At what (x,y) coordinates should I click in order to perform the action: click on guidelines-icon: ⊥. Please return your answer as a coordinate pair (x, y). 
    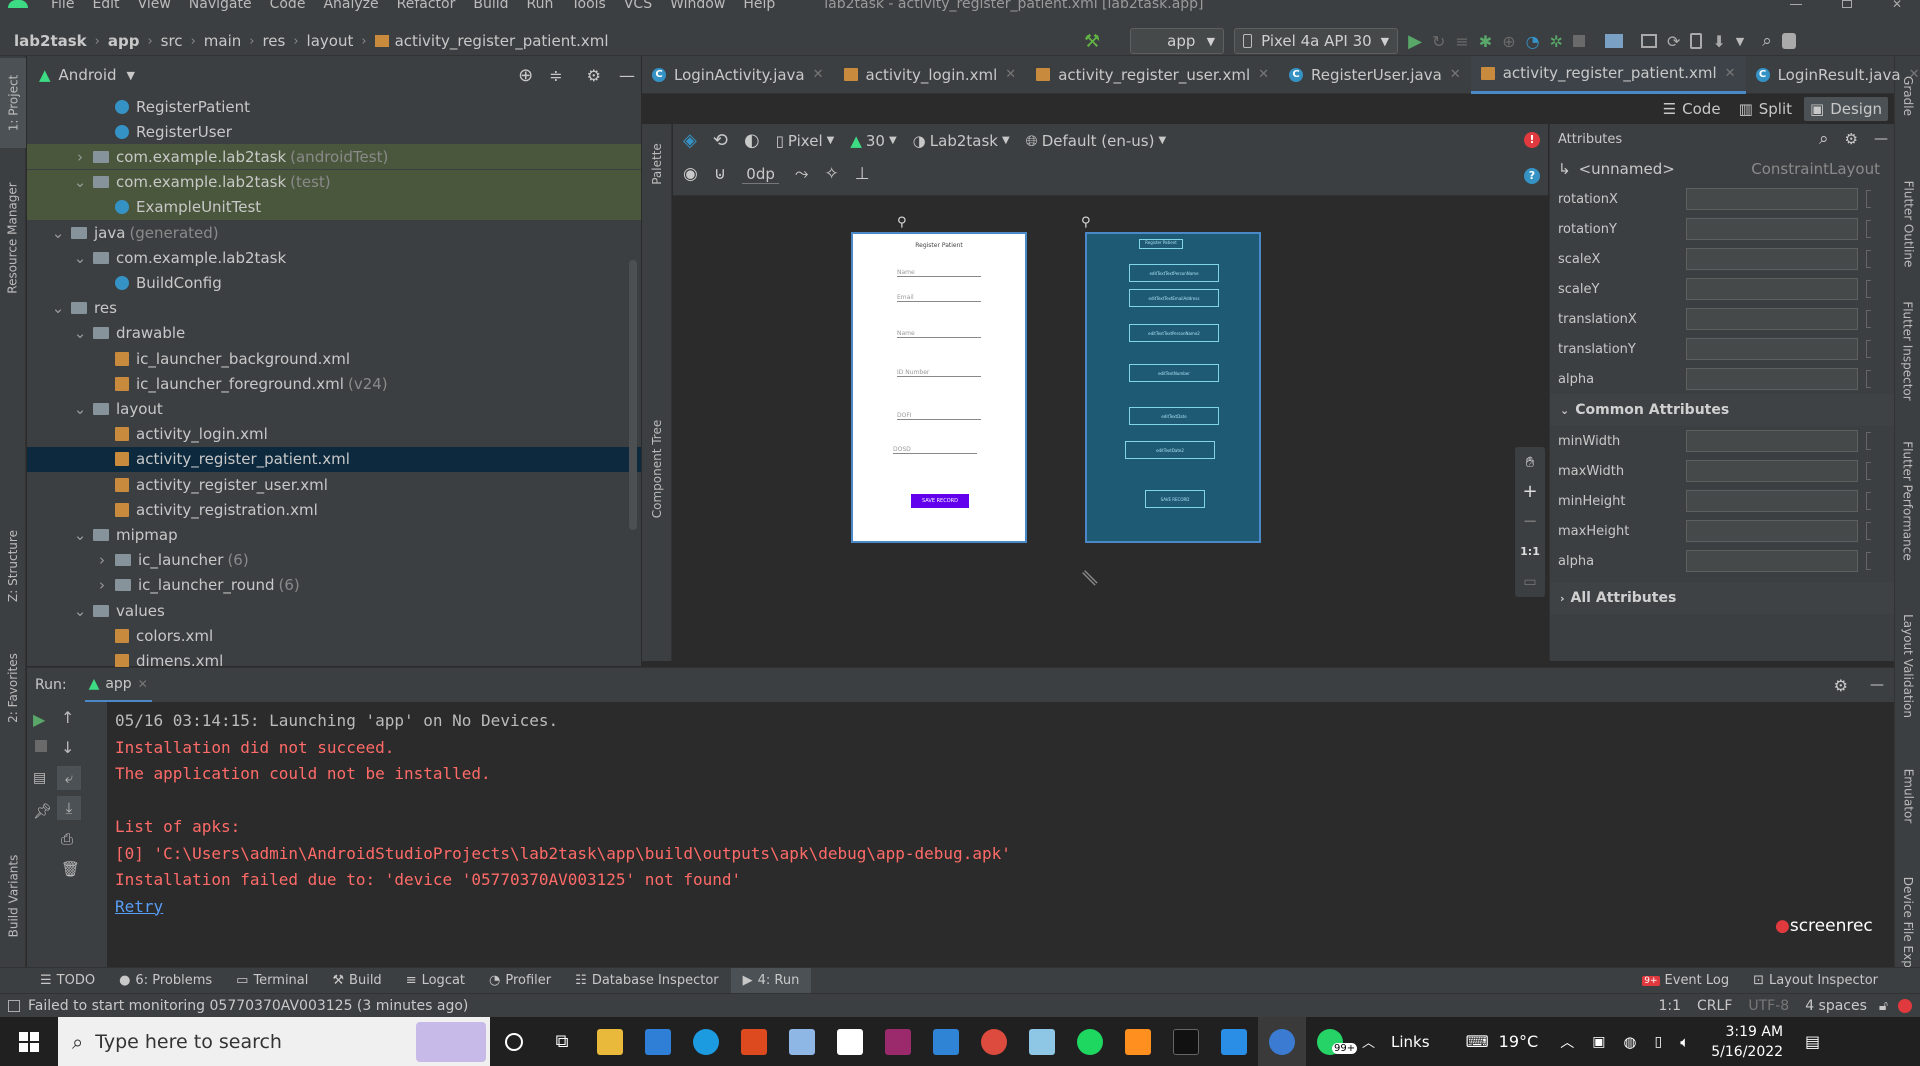
    Looking at the image, I should click on (862, 174).